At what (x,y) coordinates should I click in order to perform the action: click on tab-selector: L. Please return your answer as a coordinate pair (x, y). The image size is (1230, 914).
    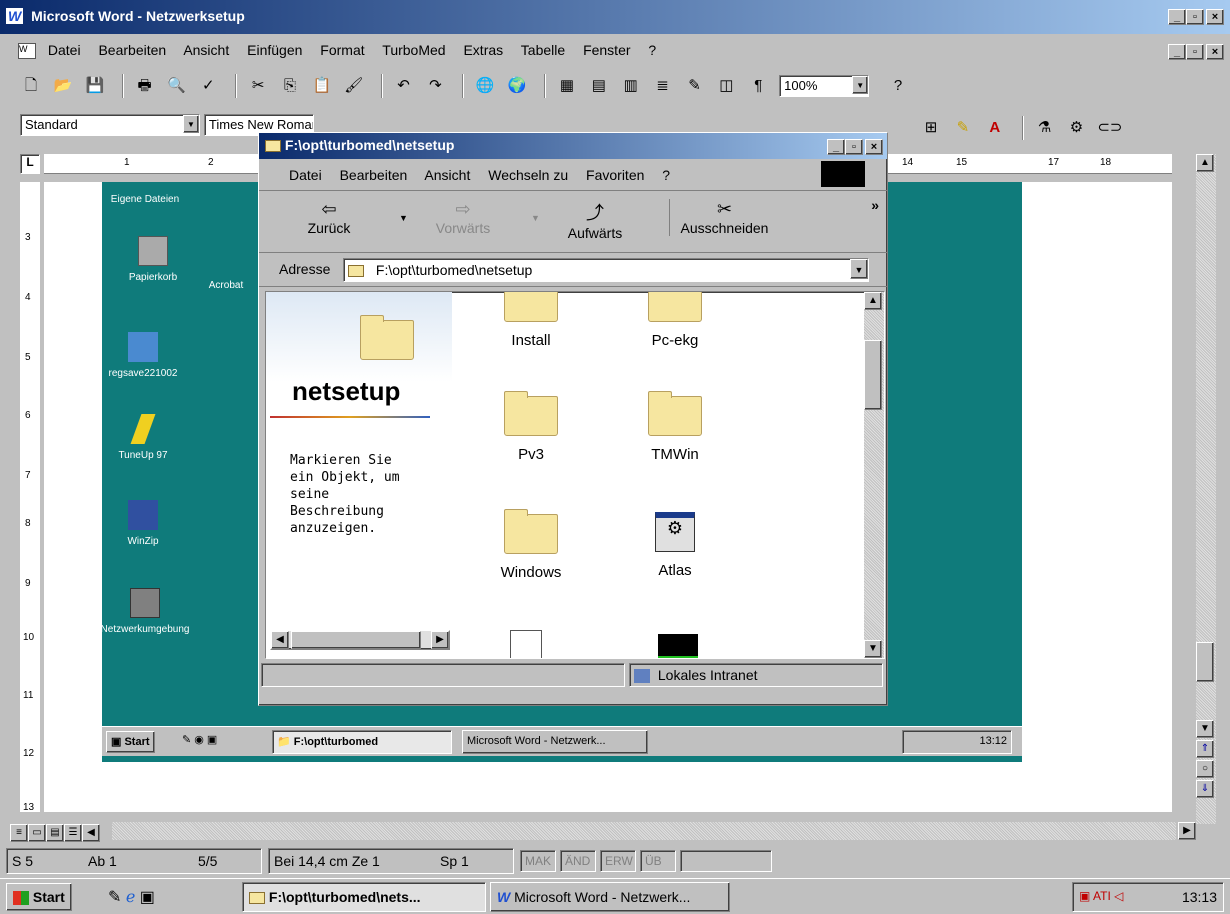
    Looking at the image, I should click on (30, 164).